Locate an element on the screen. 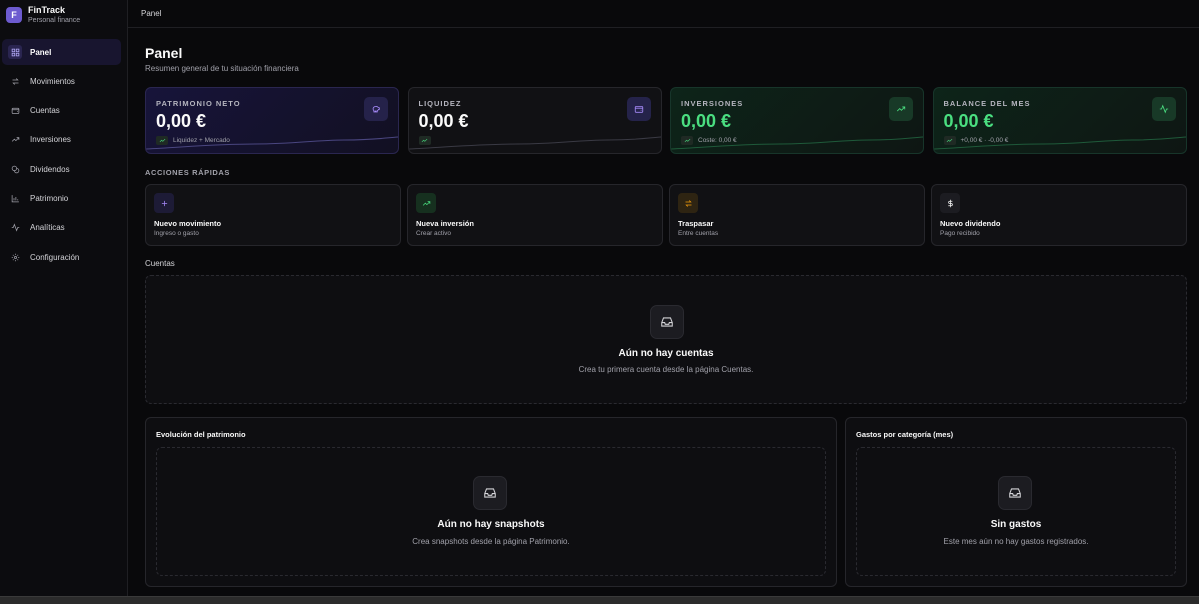 This screenshot has width=1199, height=604. brand: F FinTrack Personal finance is located at coordinates (63, 15).